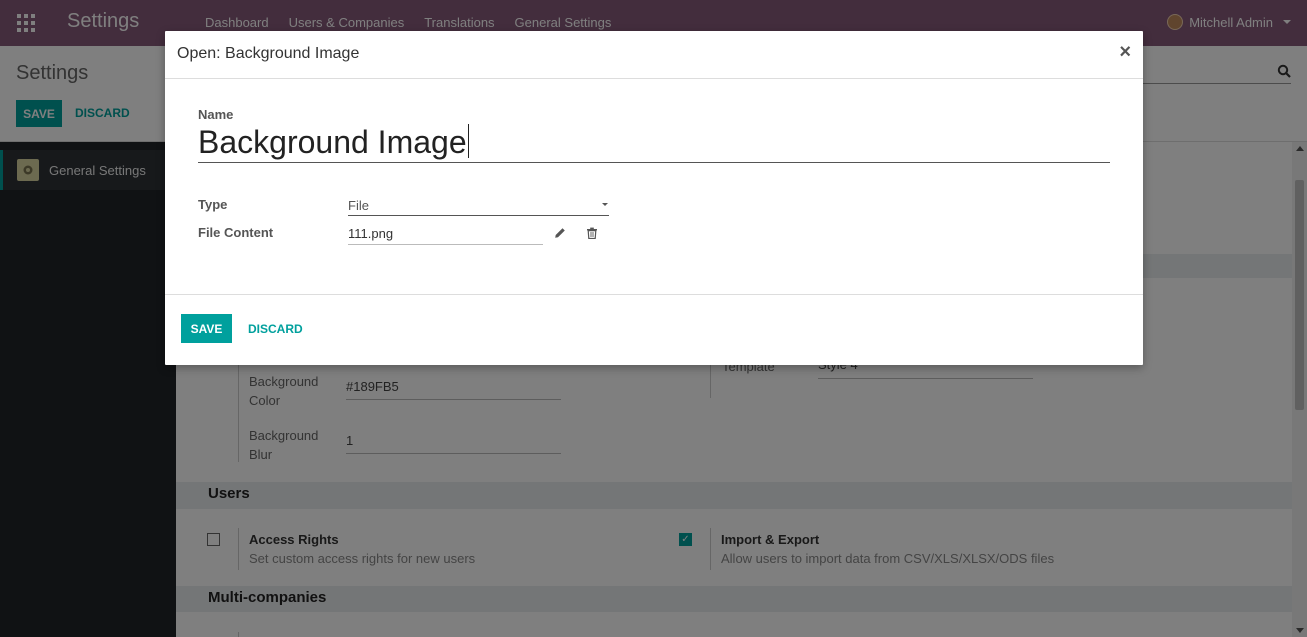 The width and height of the screenshot is (1307, 637). Describe the element at coordinates (654, 329) in the screenshot. I see `dialog-footer: SAVE DISCARD` at that location.